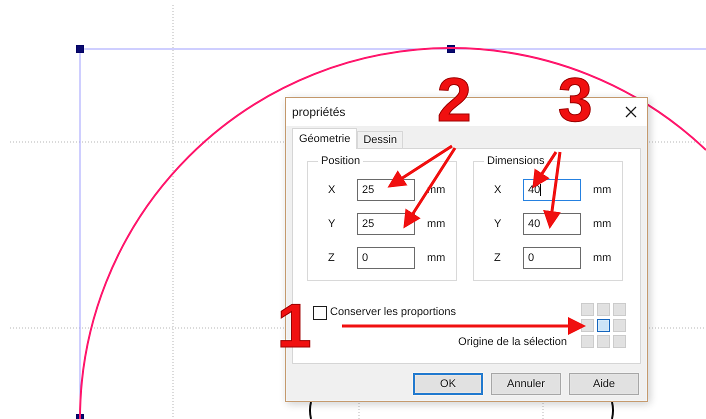 This screenshot has height=419, width=706. What do you see at coordinates (631, 112) in the screenshot?
I see `close-icon` at bounding box center [631, 112].